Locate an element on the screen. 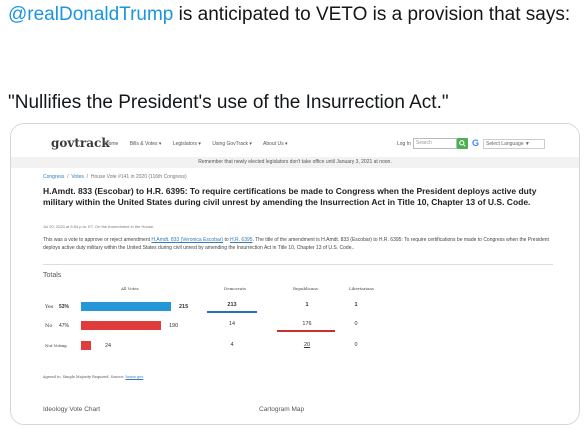 Image resolution: width=584 pixels, height=430 pixels. row-label-no: No is located at coordinates (49, 326).